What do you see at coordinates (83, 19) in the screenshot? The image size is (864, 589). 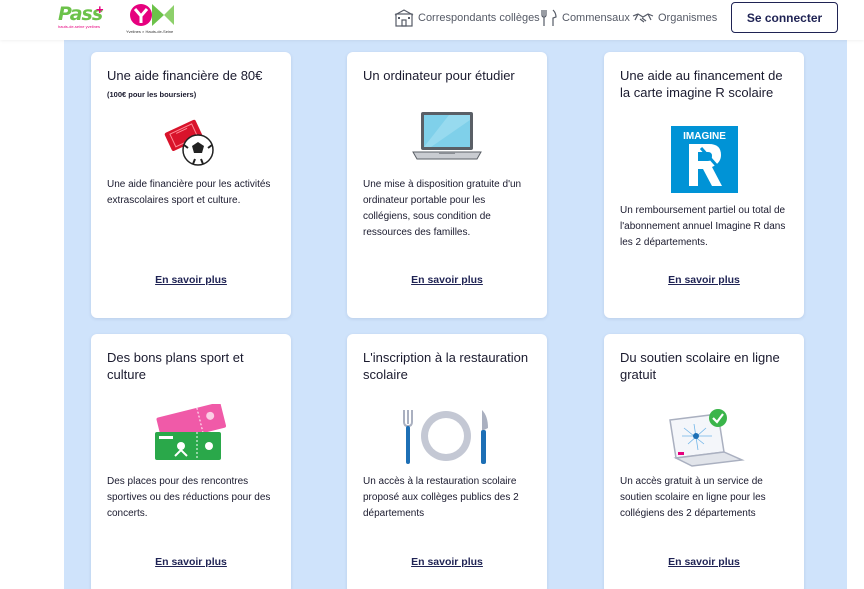 I see `pass-plus-logo: Pass + hauts-de-seine yvelines` at bounding box center [83, 19].